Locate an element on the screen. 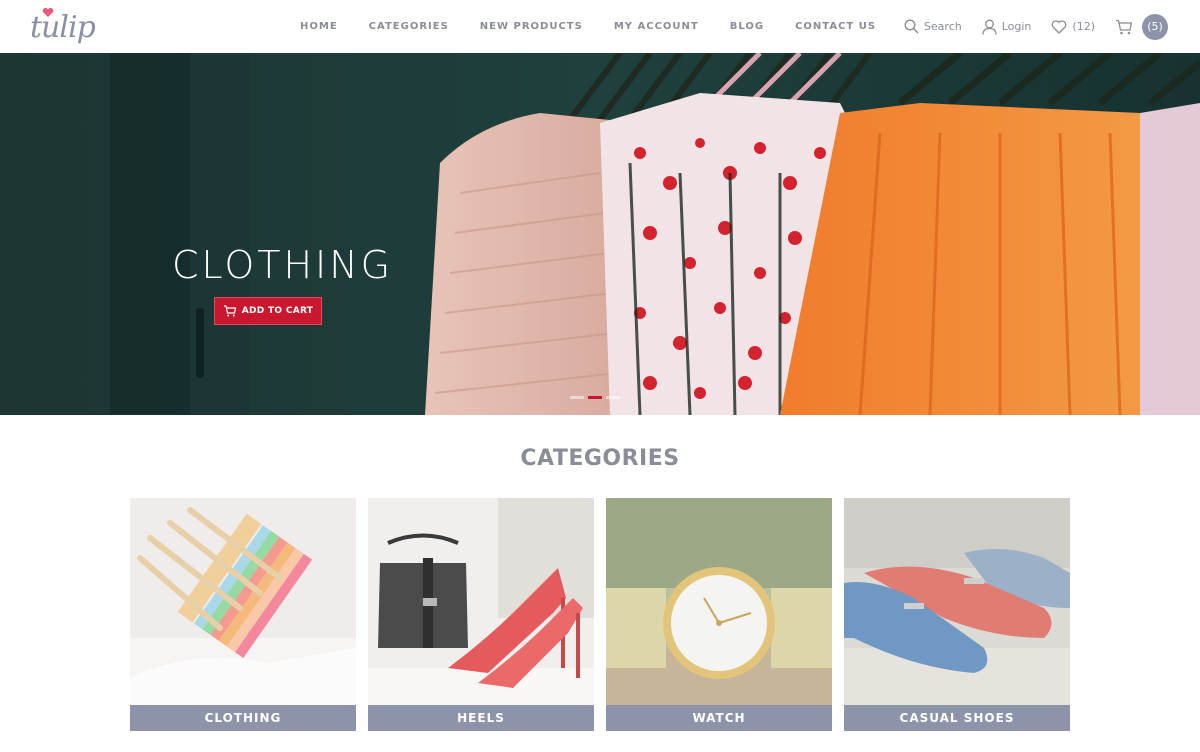  category-card-heels: HEELS is located at coordinates (481, 614).